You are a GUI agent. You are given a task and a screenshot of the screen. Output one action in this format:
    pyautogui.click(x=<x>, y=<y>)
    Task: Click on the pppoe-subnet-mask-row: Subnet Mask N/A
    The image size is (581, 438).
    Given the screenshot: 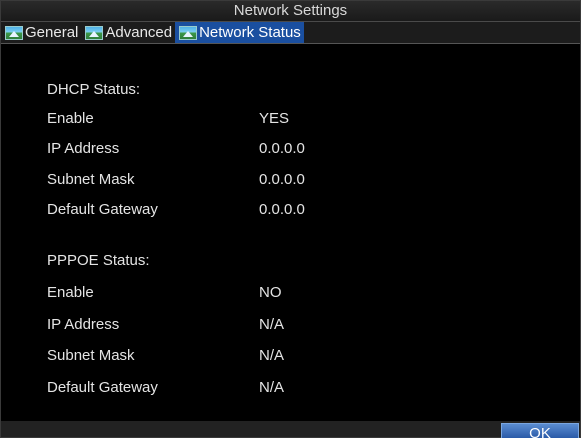 What is the action you would take?
    pyautogui.click(x=297, y=356)
    